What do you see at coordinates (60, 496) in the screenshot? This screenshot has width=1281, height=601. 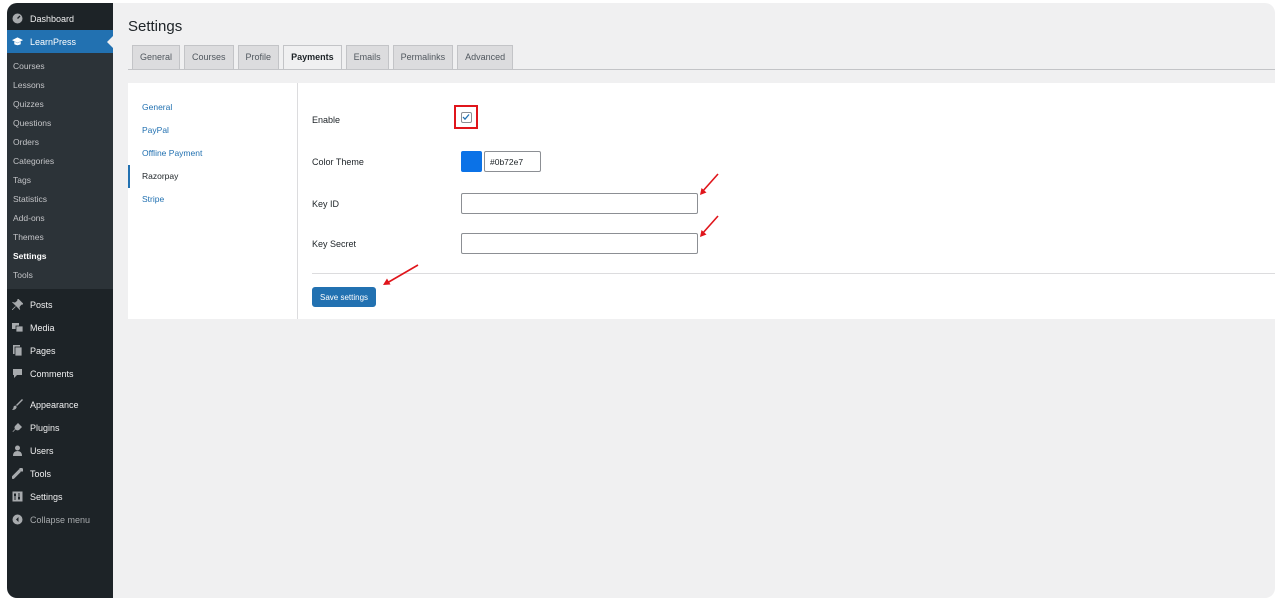 I see `menu-settings: Settings` at bounding box center [60, 496].